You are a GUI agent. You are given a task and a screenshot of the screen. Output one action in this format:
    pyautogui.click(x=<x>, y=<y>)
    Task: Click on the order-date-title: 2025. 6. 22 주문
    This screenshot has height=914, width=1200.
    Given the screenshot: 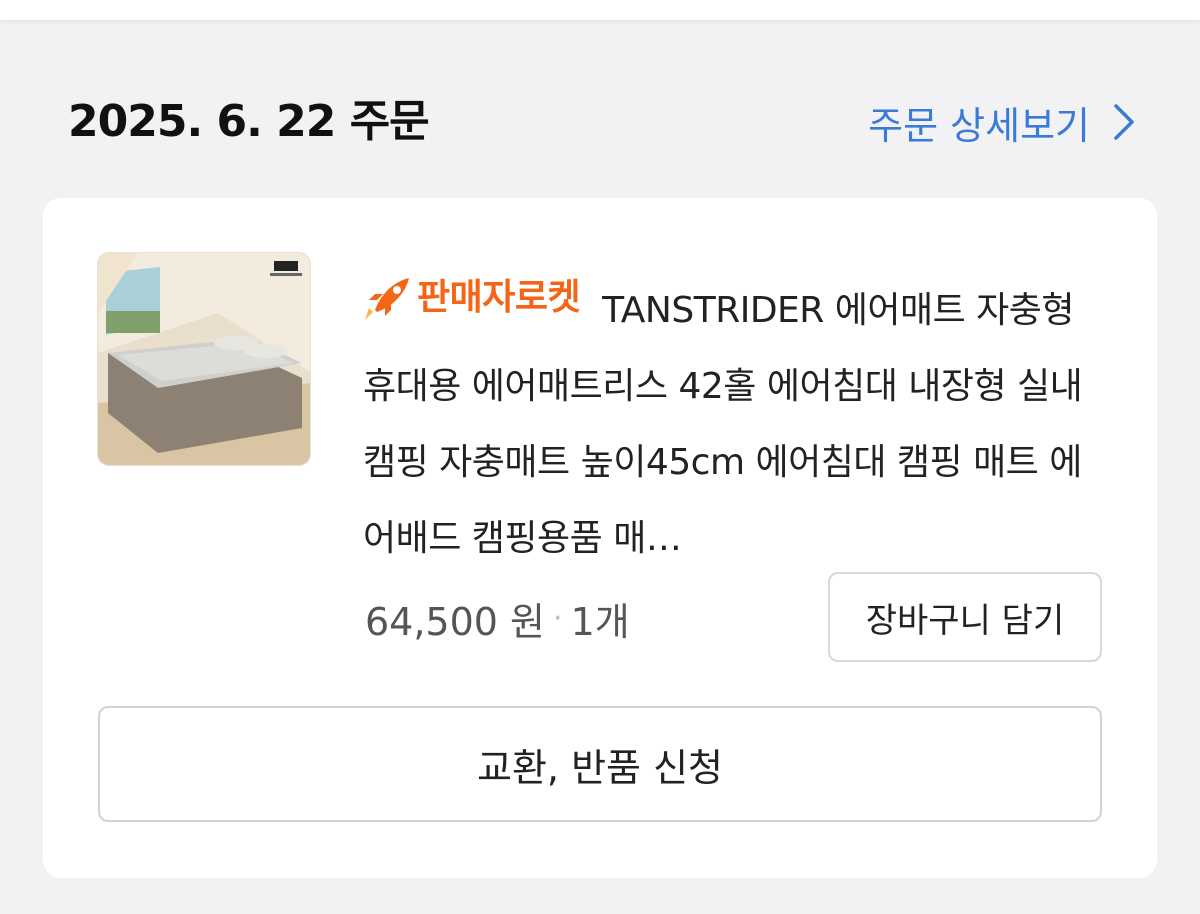 What is the action you would take?
    pyautogui.click(x=249, y=121)
    